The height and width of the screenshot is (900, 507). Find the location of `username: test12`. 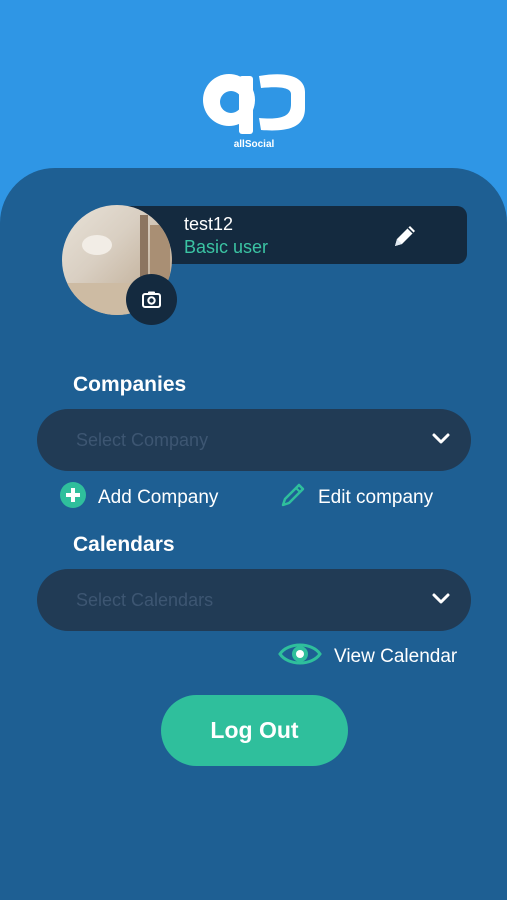

username: test12 is located at coordinates (209, 224).